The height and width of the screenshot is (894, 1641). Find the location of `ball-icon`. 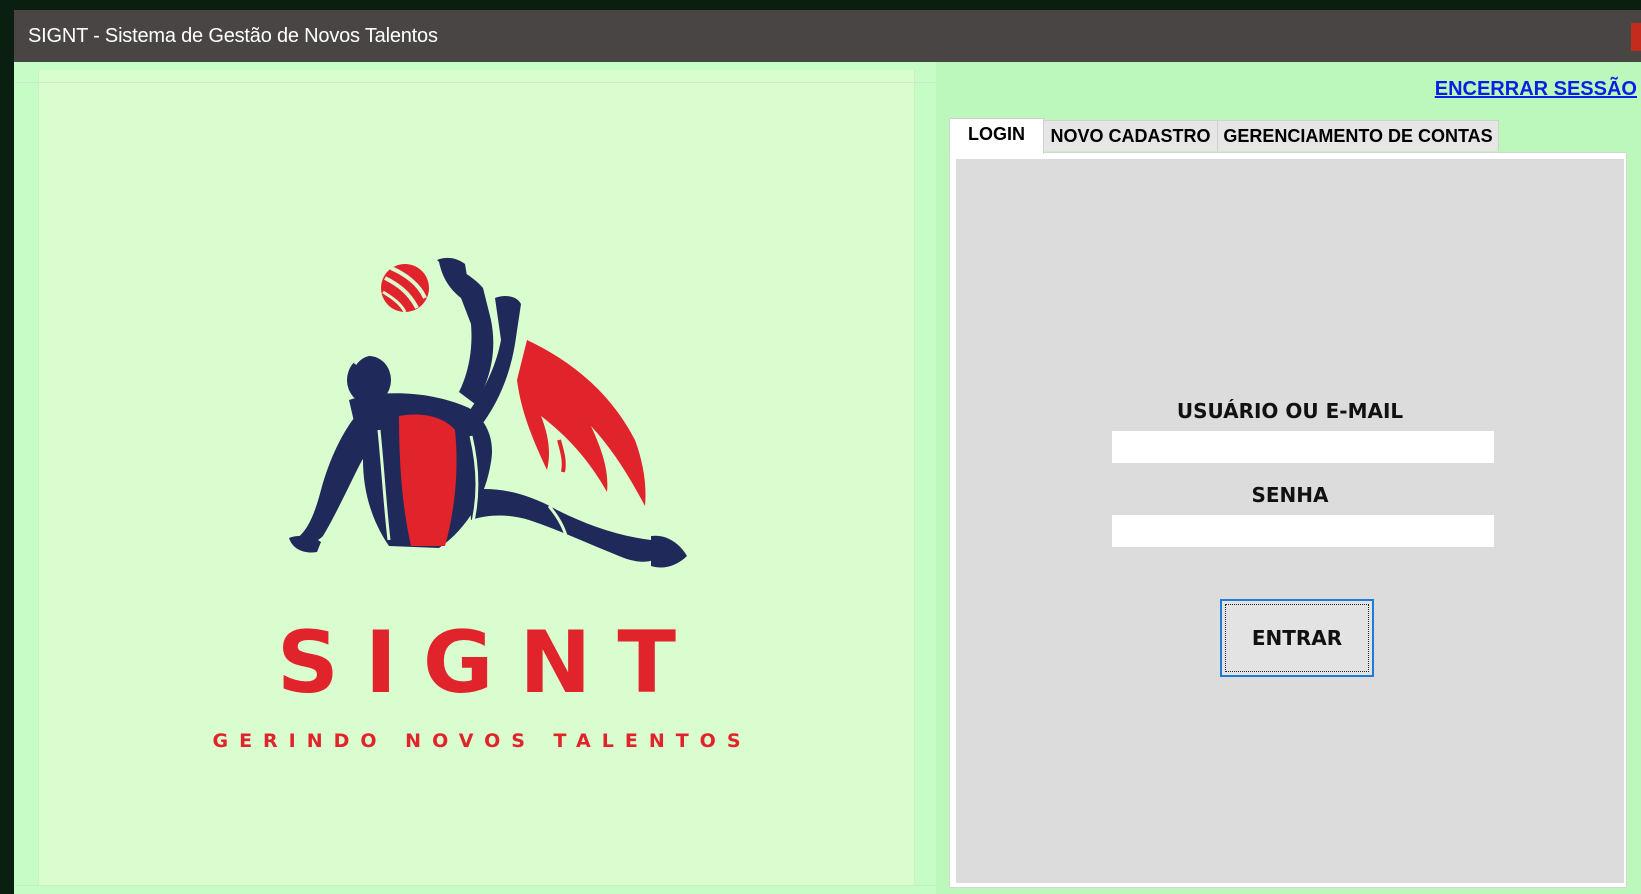

ball-icon is located at coordinates (405, 288).